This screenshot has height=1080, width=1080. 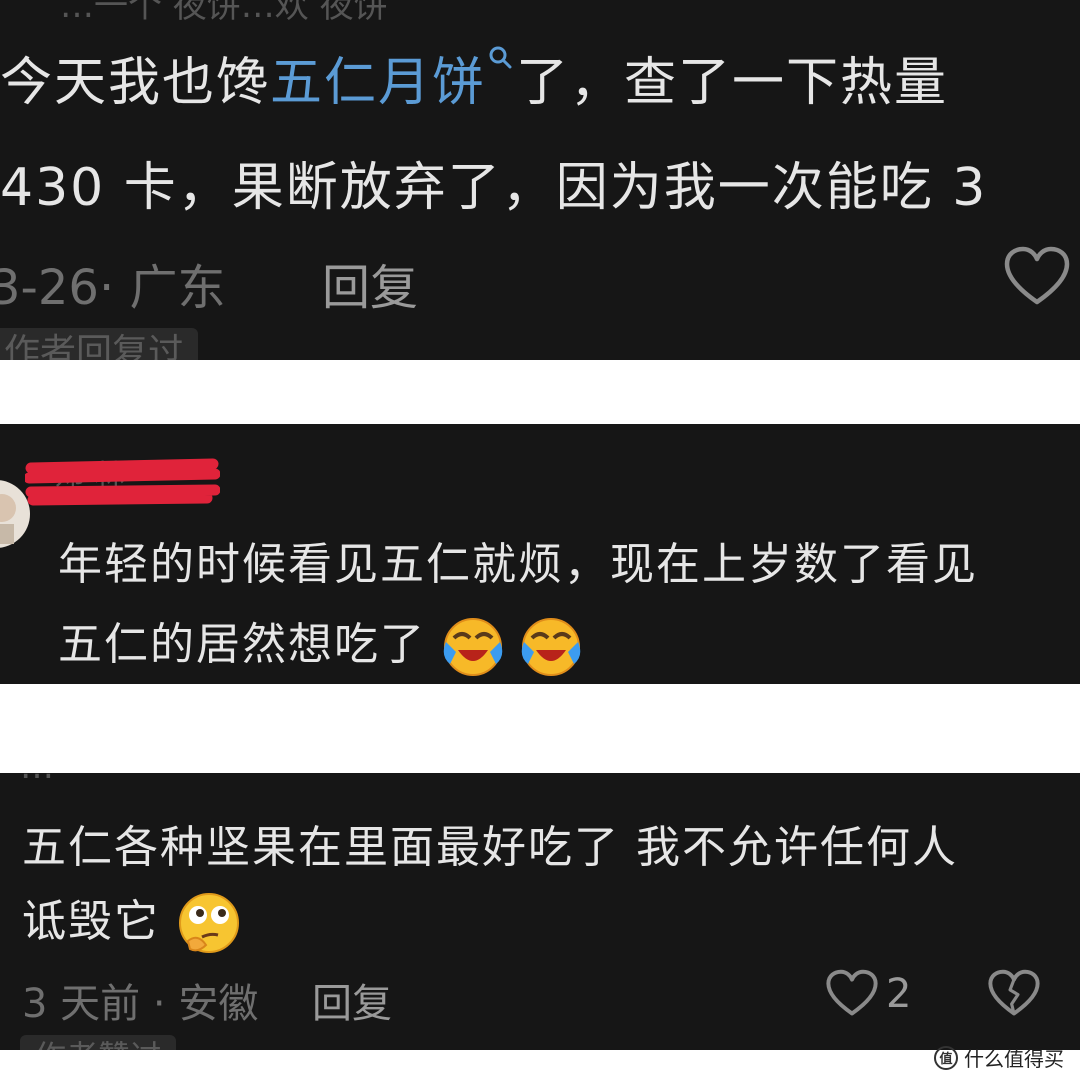 I want to click on watermark-text: 什么值得买, so click(x=1014, y=1059).